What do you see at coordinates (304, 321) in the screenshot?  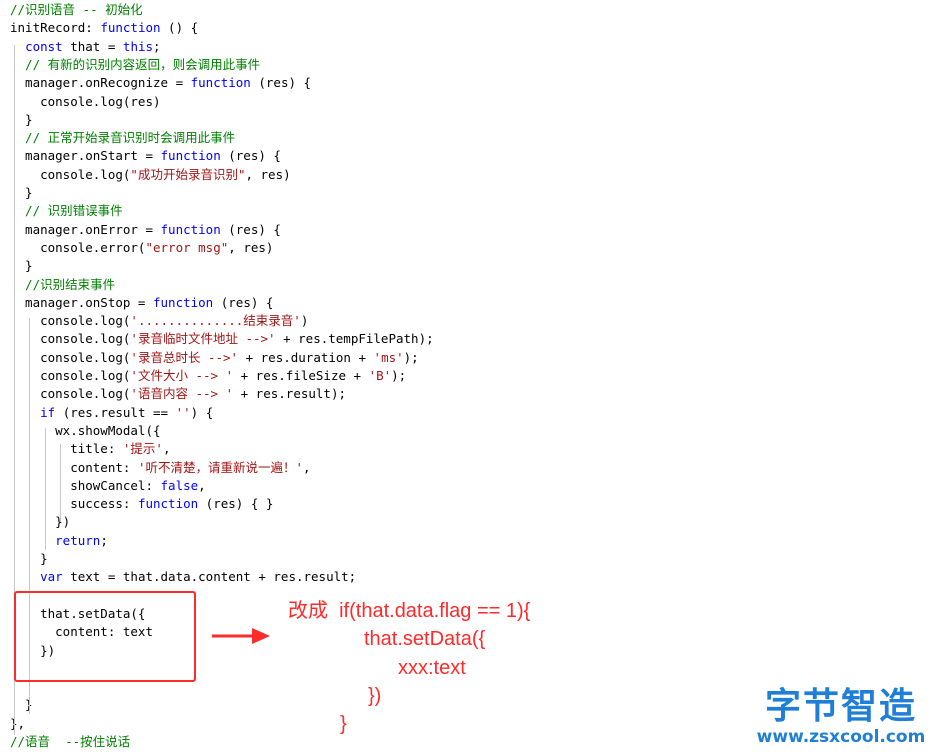 I see `code-token: )` at bounding box center [304, 321].